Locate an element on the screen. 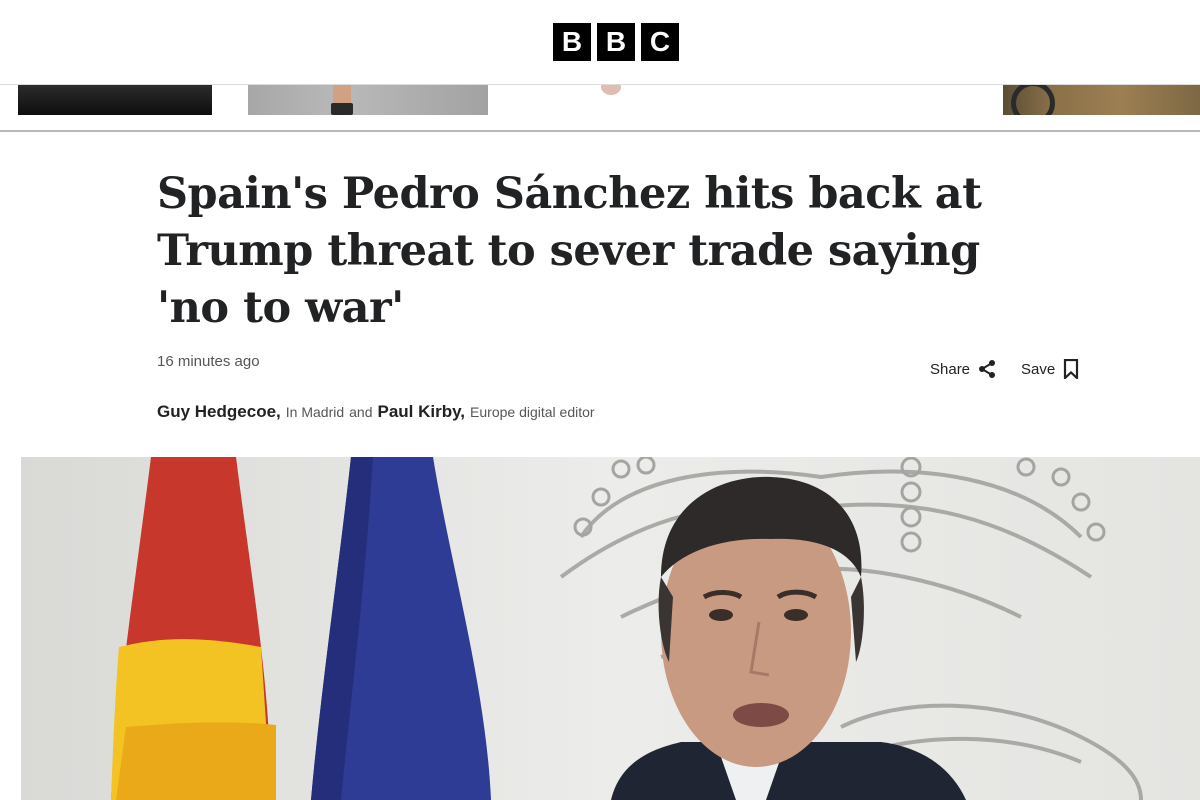  author-2-role: Europe digital editor is located at coordinates (532, 412).